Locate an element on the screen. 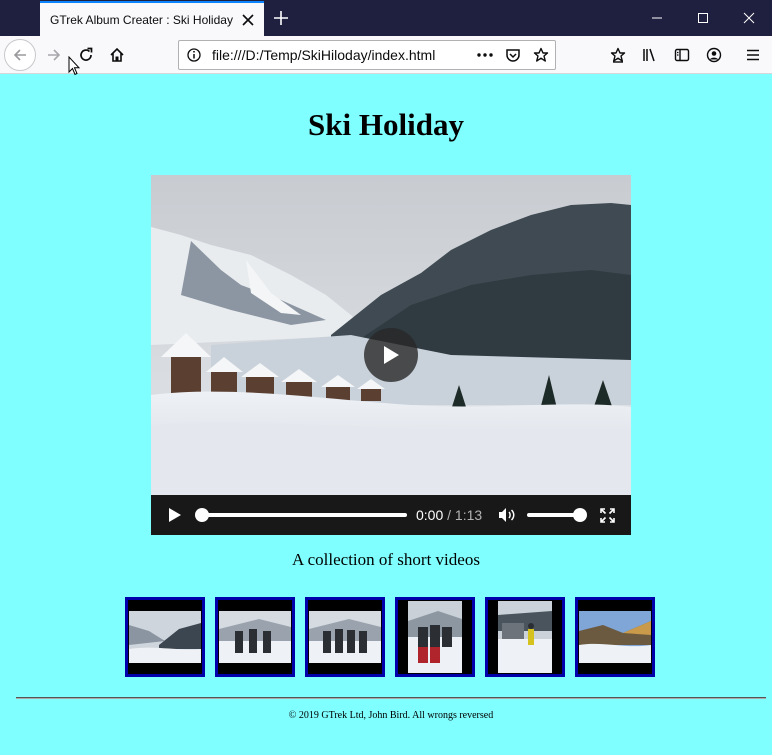 The width and height of the screenshot is (772, 755). info-icon is located at coordinates (194, 55).